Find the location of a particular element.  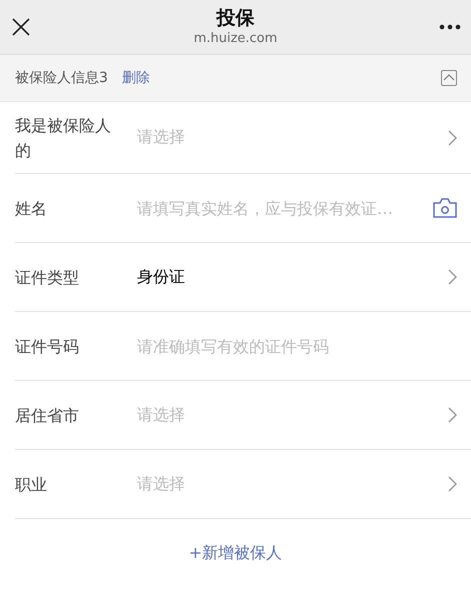

field-label: 姓名 is located at coordinates (31, 209).